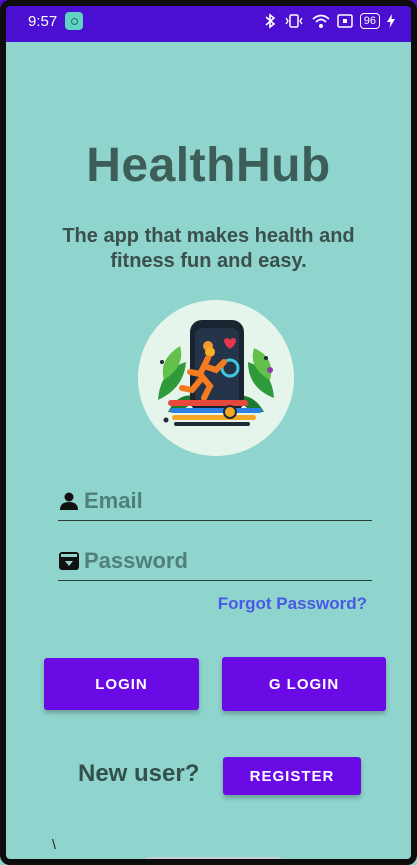 The height and width of the screenshot is (865, 417). I want to click on stray-text: \, so click(54, 844).